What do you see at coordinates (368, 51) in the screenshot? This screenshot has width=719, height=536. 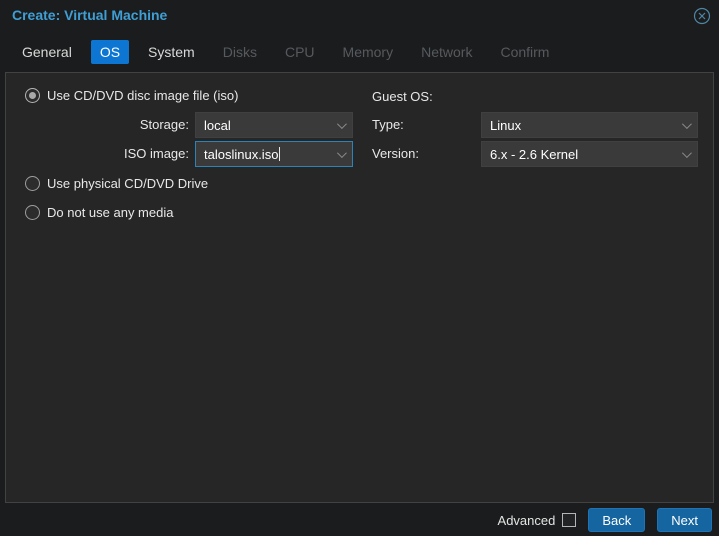 I see `tab-memory: Memory` at bounding box center [368, 51].